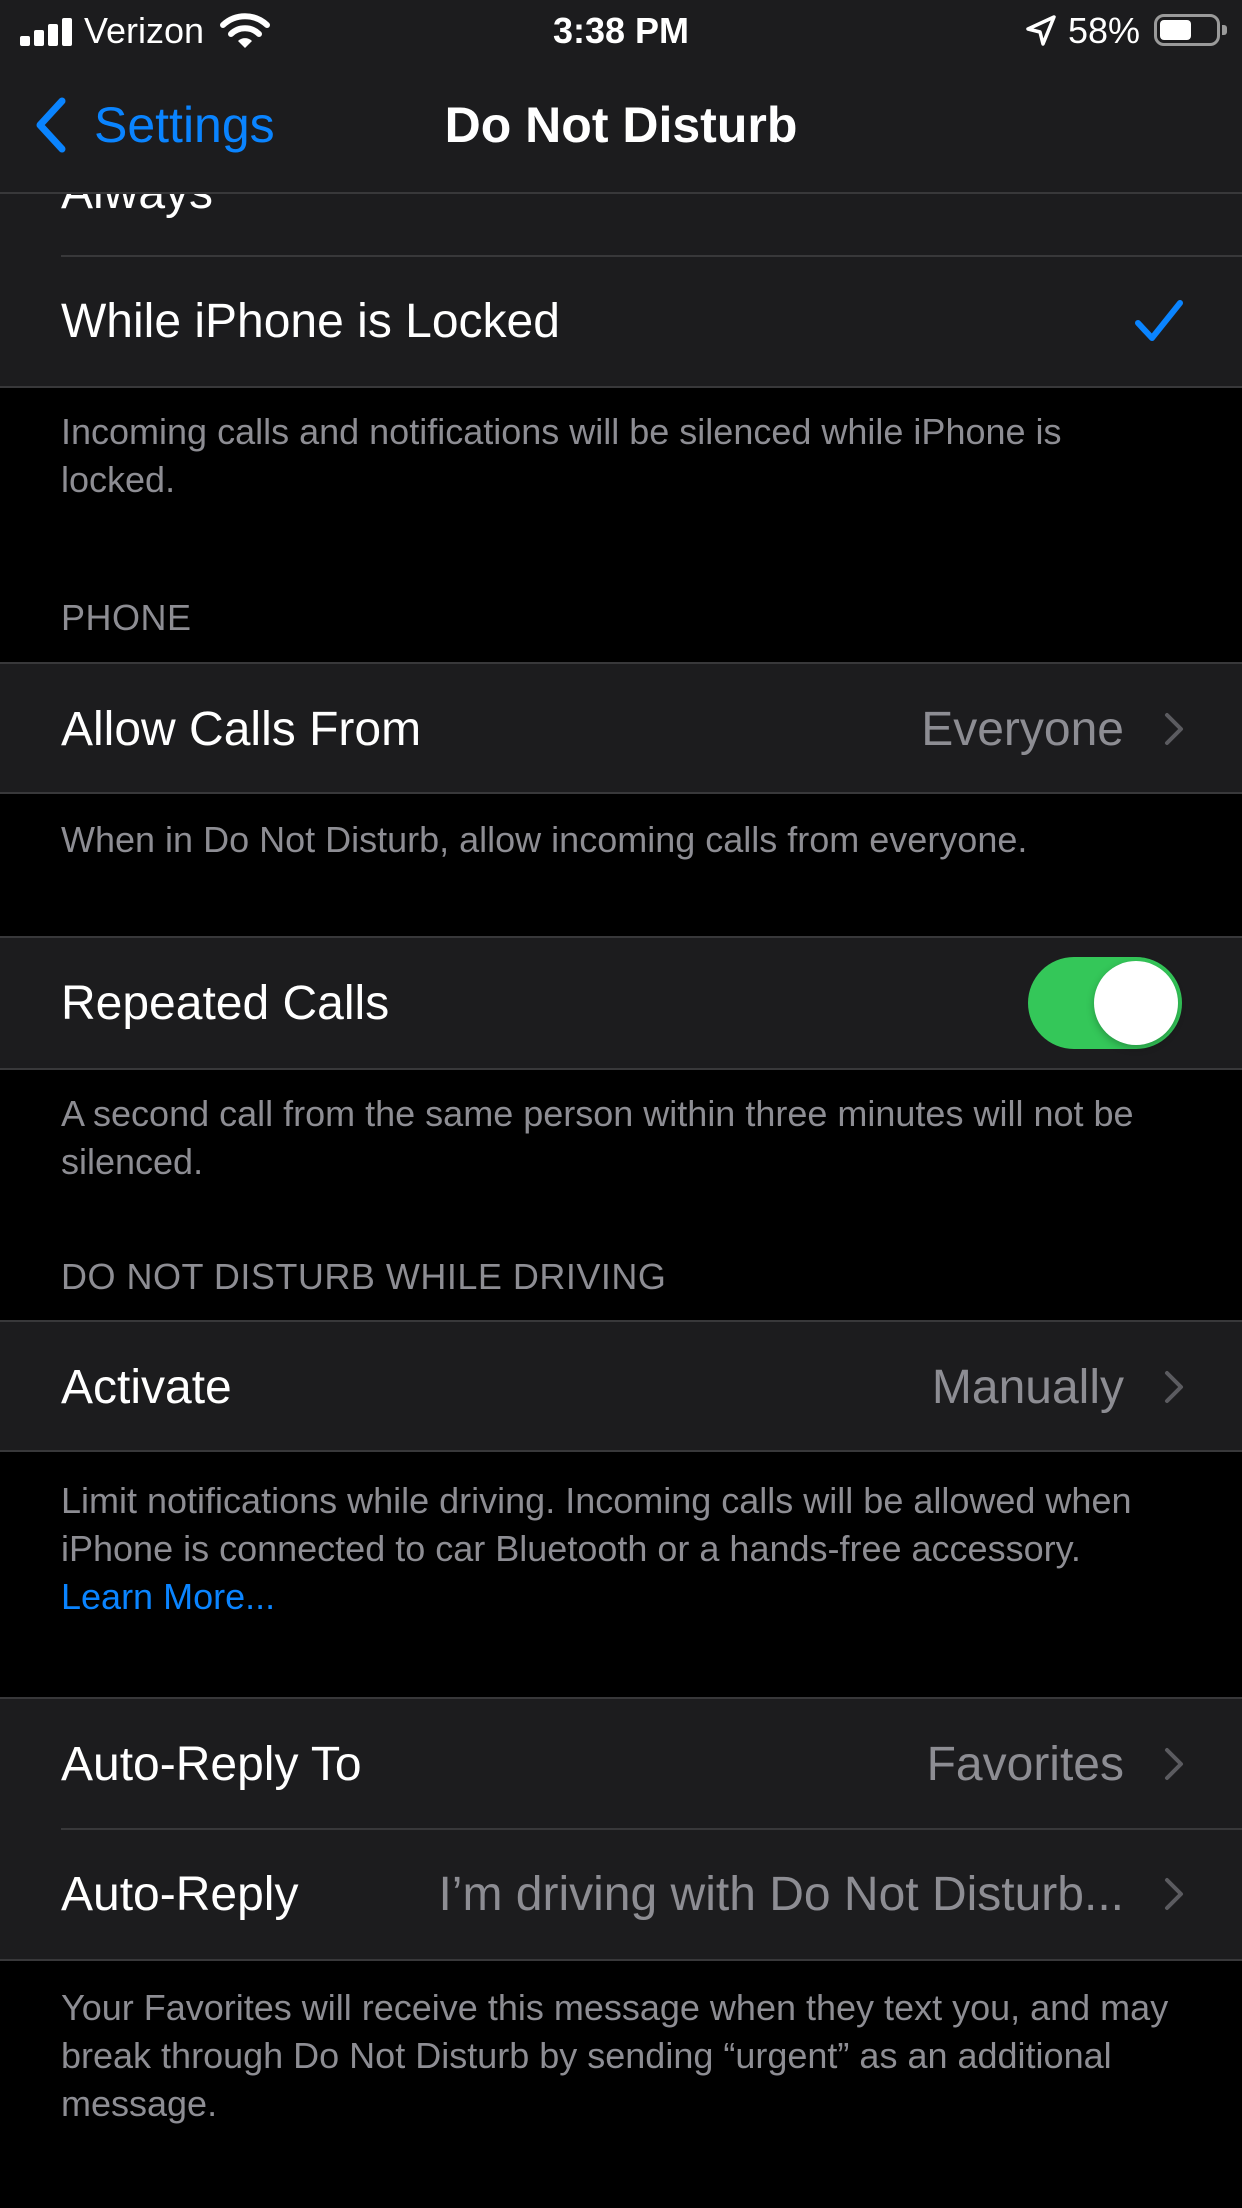  Describe the element at coordinates (1136, 1003) in the screenshot. I see `toggle-knob` at that location.